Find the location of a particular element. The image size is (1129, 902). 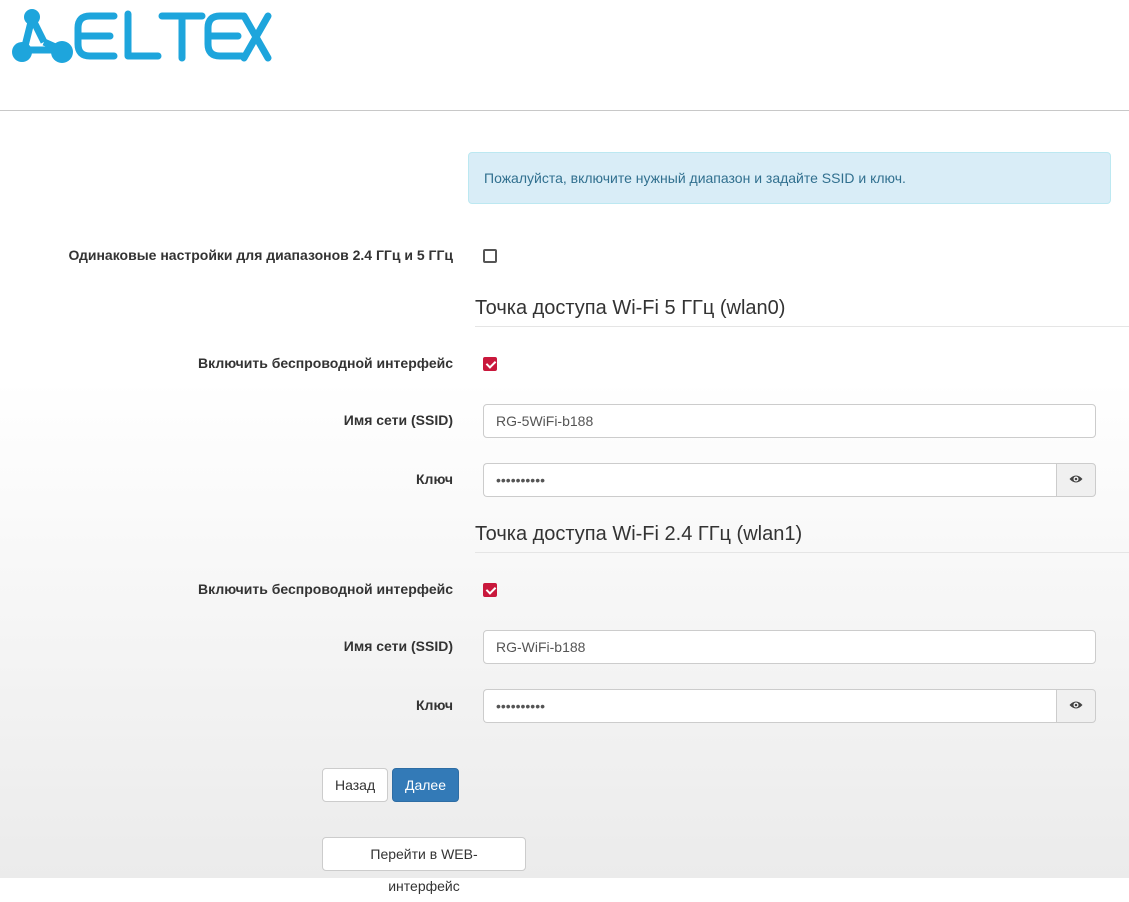

wlan1-key-label: Ключ is located at coordinates (434, 705).